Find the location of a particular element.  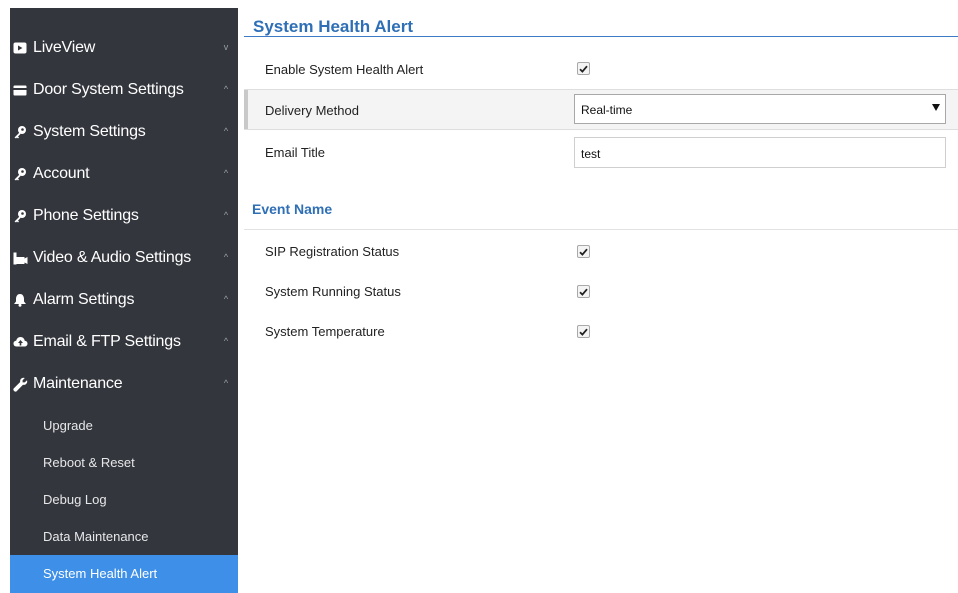

event-checkbox-sip-registration is located at coordinates (583, 251).